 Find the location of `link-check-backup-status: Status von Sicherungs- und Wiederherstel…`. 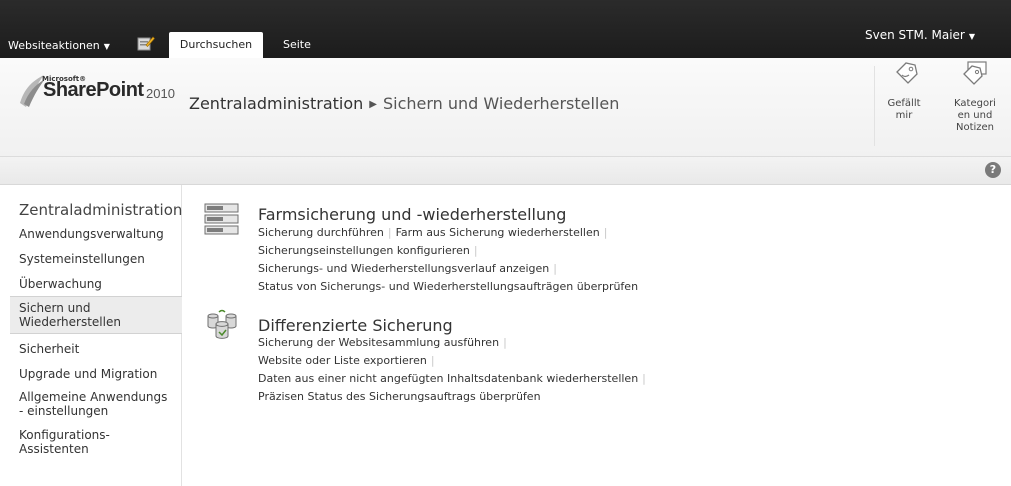

link-check-backup-status: Status von Sicherungs- und Wiederherstel… is located at coordinates (448, 286).